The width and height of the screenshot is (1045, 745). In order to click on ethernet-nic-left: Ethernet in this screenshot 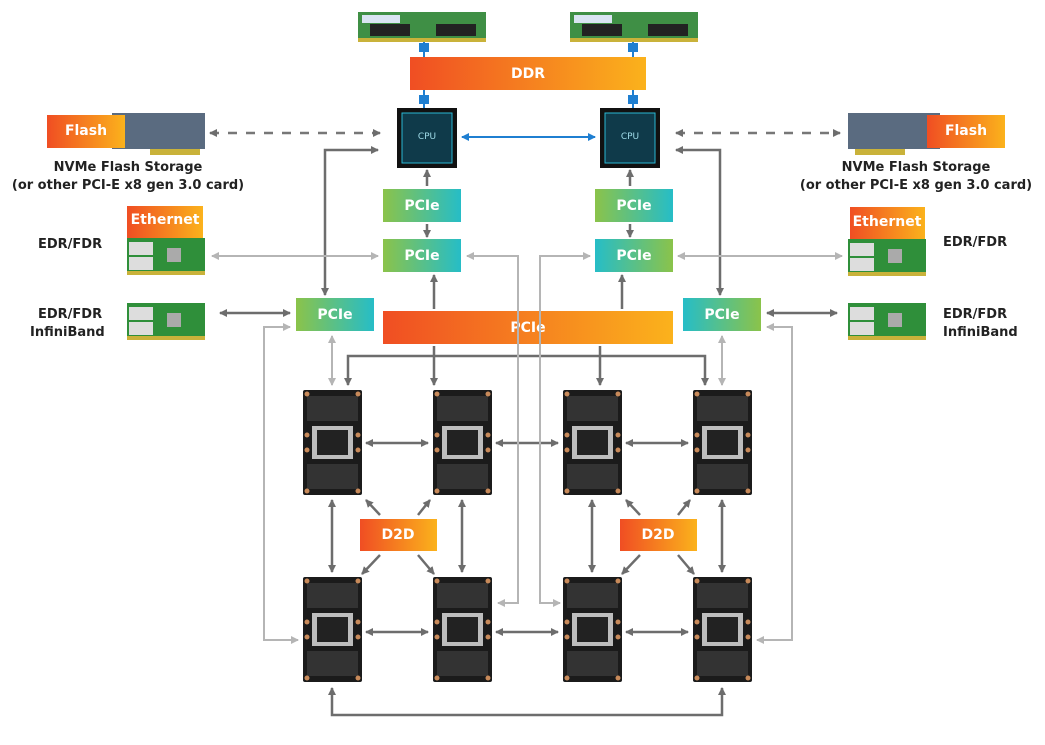, I will do `click(166, 240)`.